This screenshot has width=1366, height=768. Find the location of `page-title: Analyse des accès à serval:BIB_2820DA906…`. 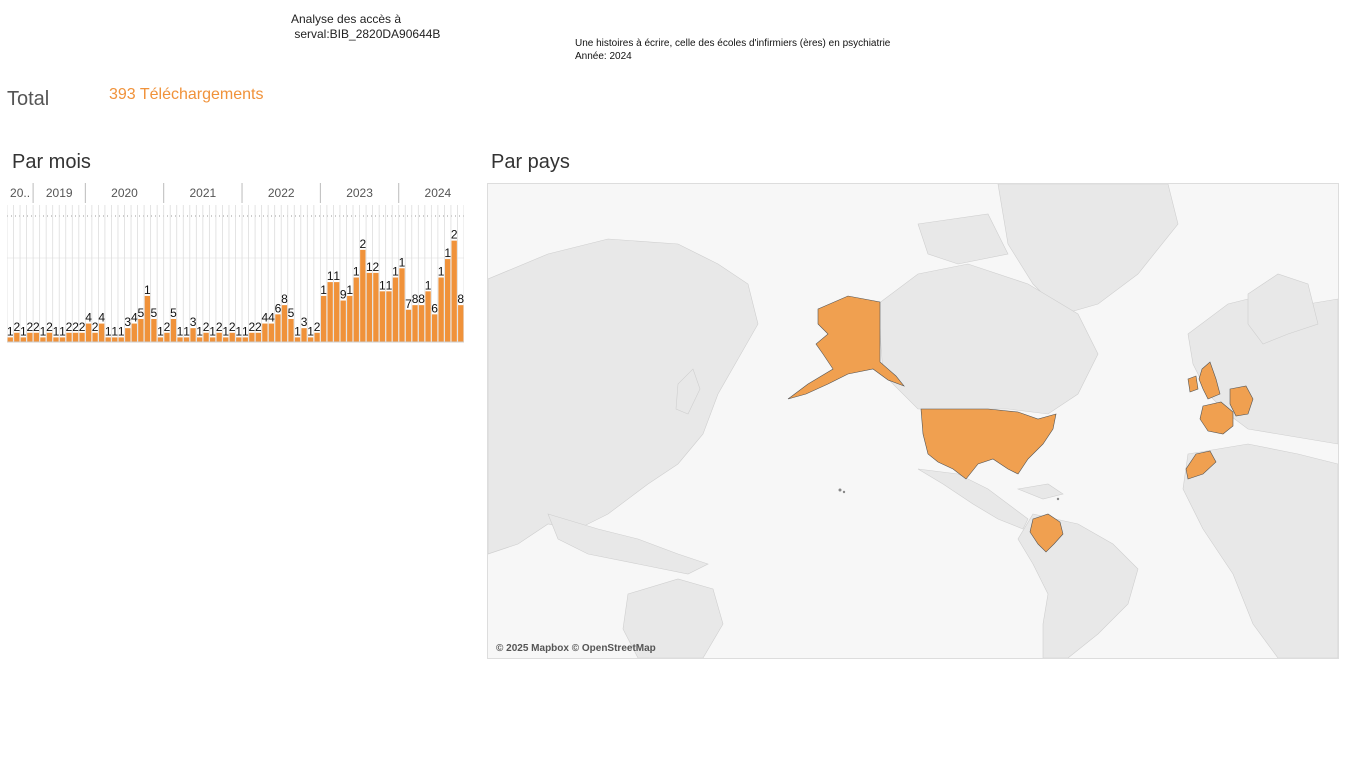

page-title: Analyse des accès à serval:BIB_2820DA906… is located at coordinates (365, 27).